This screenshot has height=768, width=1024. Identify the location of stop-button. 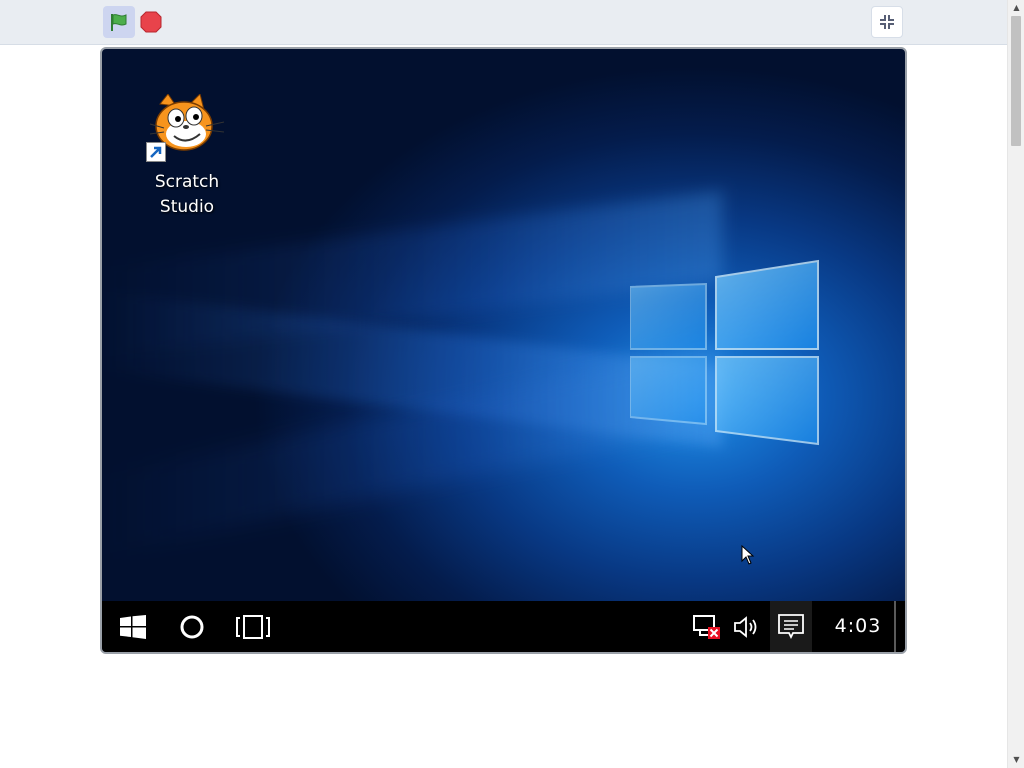
(151, 22).